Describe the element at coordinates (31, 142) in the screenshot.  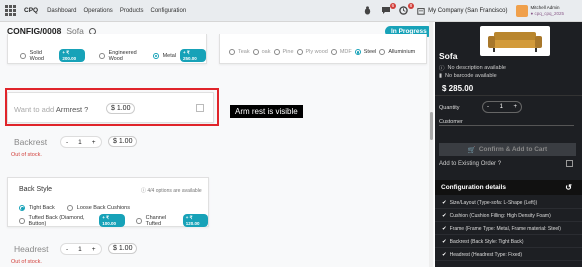
I see `backrest-title: Backrest` at that location.